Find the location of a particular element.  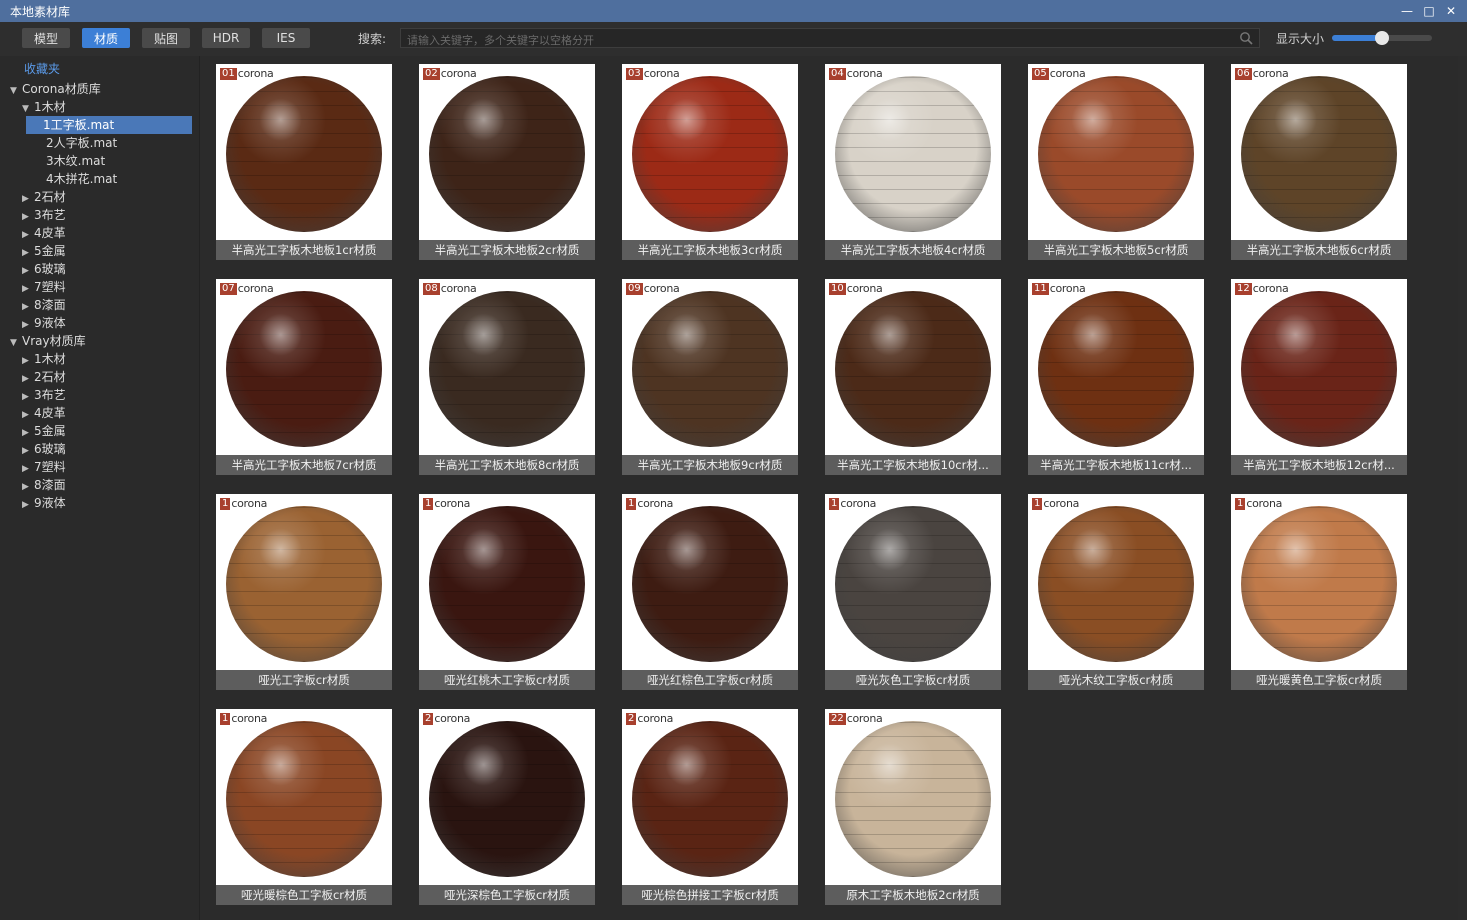

tree-item: ▼ Vray材质库 is located at coordinates (48, 341).